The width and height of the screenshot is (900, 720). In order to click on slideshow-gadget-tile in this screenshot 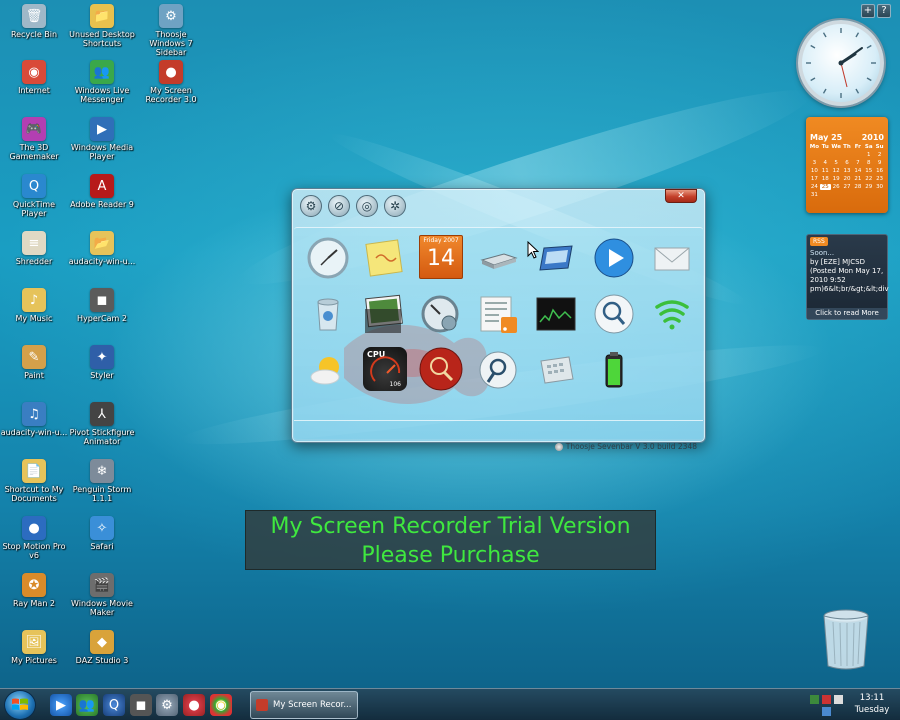, I will do `click(384, 314)`.